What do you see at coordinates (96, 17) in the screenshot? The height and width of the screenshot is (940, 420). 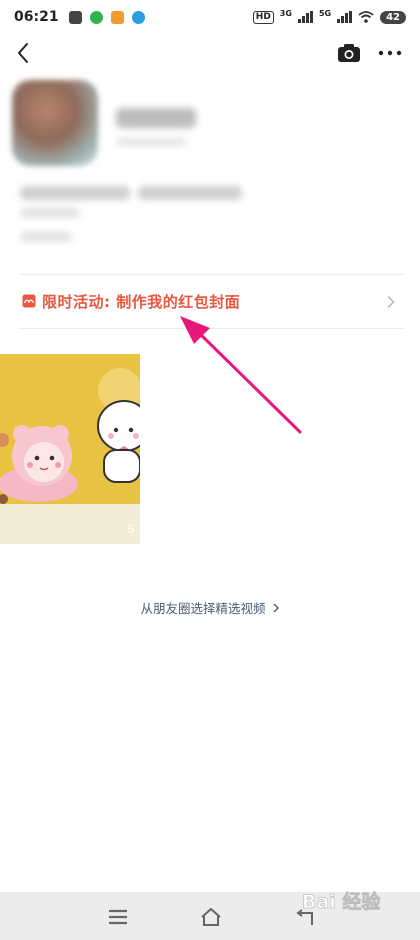 I see `wechat-notification-icon` at bounding box center [96, 17].